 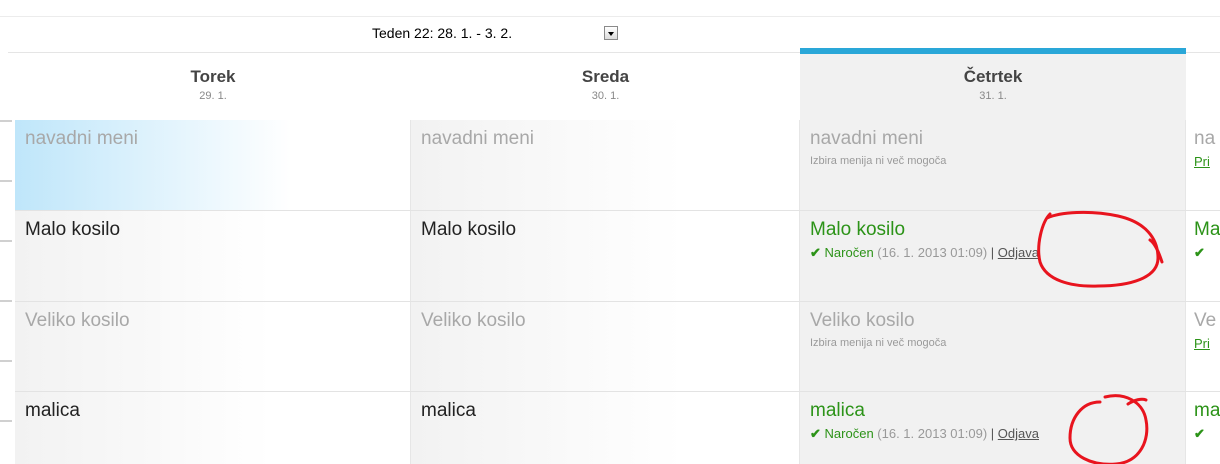 I want to click on week-selector: Teden 22: 28. 1. - 3. 2., so click(x=610, y=35).